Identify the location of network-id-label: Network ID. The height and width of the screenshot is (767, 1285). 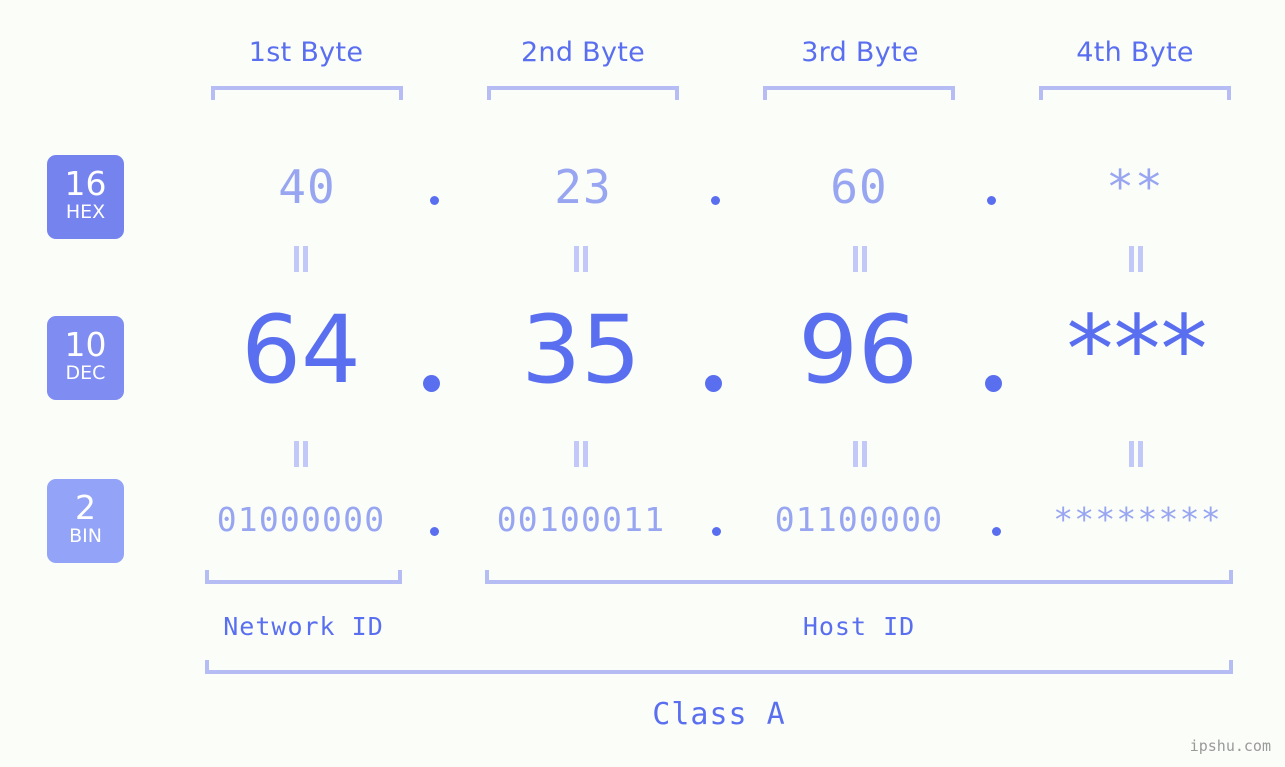
(303, 626).